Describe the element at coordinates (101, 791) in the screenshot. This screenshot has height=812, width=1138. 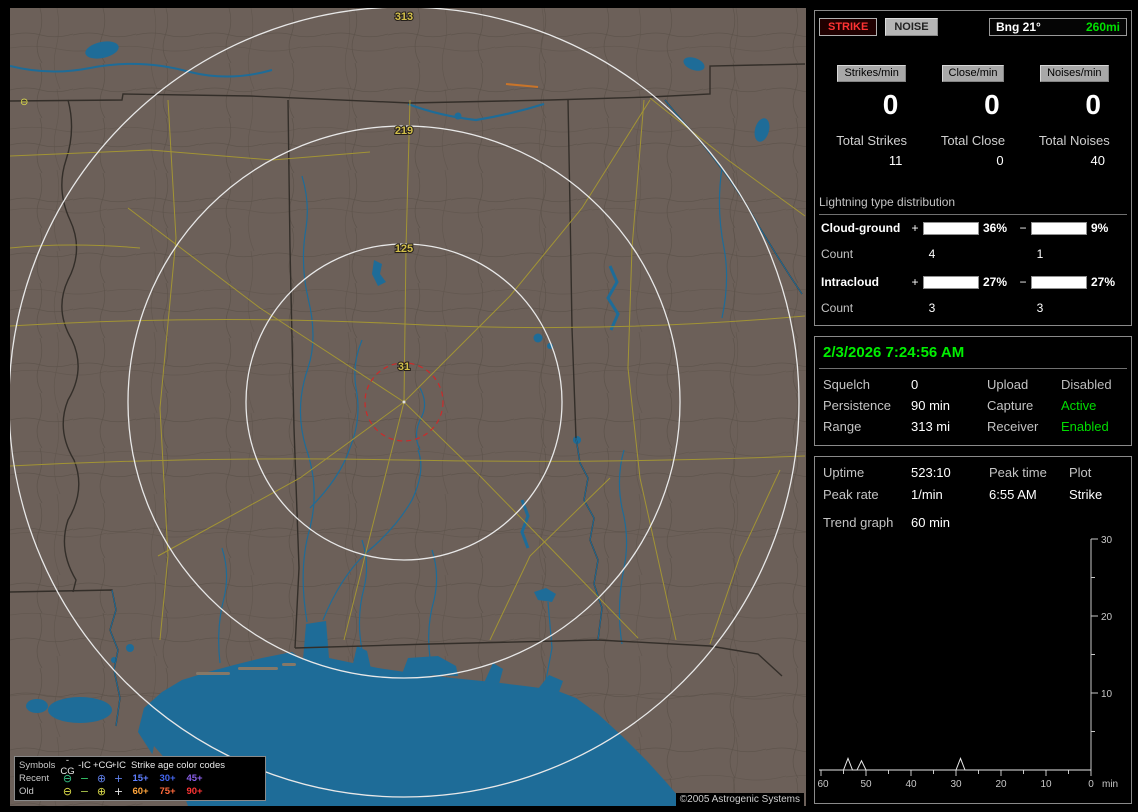
I see `old-pos-cg-icon: ⊕` at that location.